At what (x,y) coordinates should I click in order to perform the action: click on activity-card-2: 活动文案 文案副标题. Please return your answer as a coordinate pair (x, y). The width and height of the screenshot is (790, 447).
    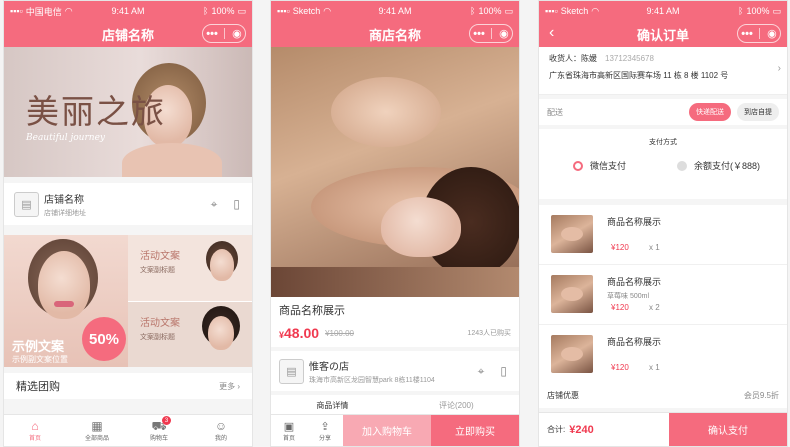
    Looking at the image, I should click on (190, 334).